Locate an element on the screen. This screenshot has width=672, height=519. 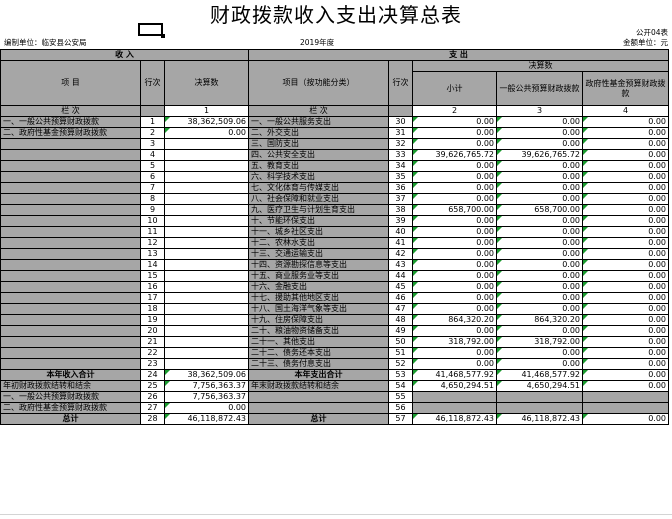
expense-general-cell: 864,320.20 is located at coordinates (539, 320).